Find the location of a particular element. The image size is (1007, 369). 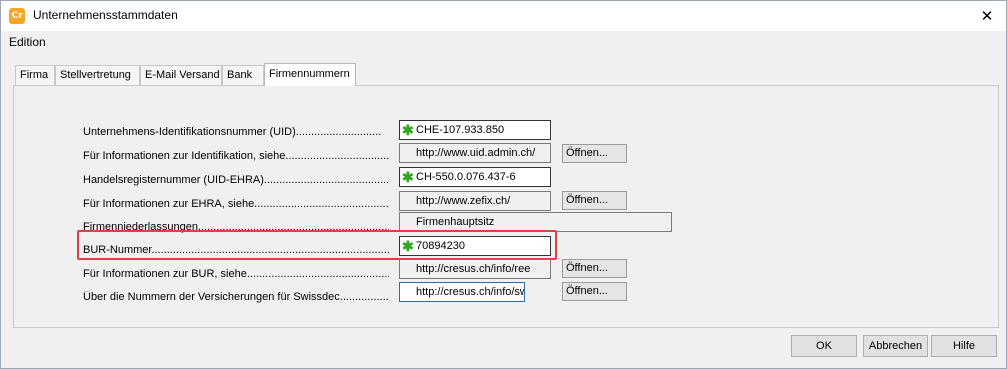

uid-info-value: http://www.uid.admin.ch/ is located at coordinates (476, 153).